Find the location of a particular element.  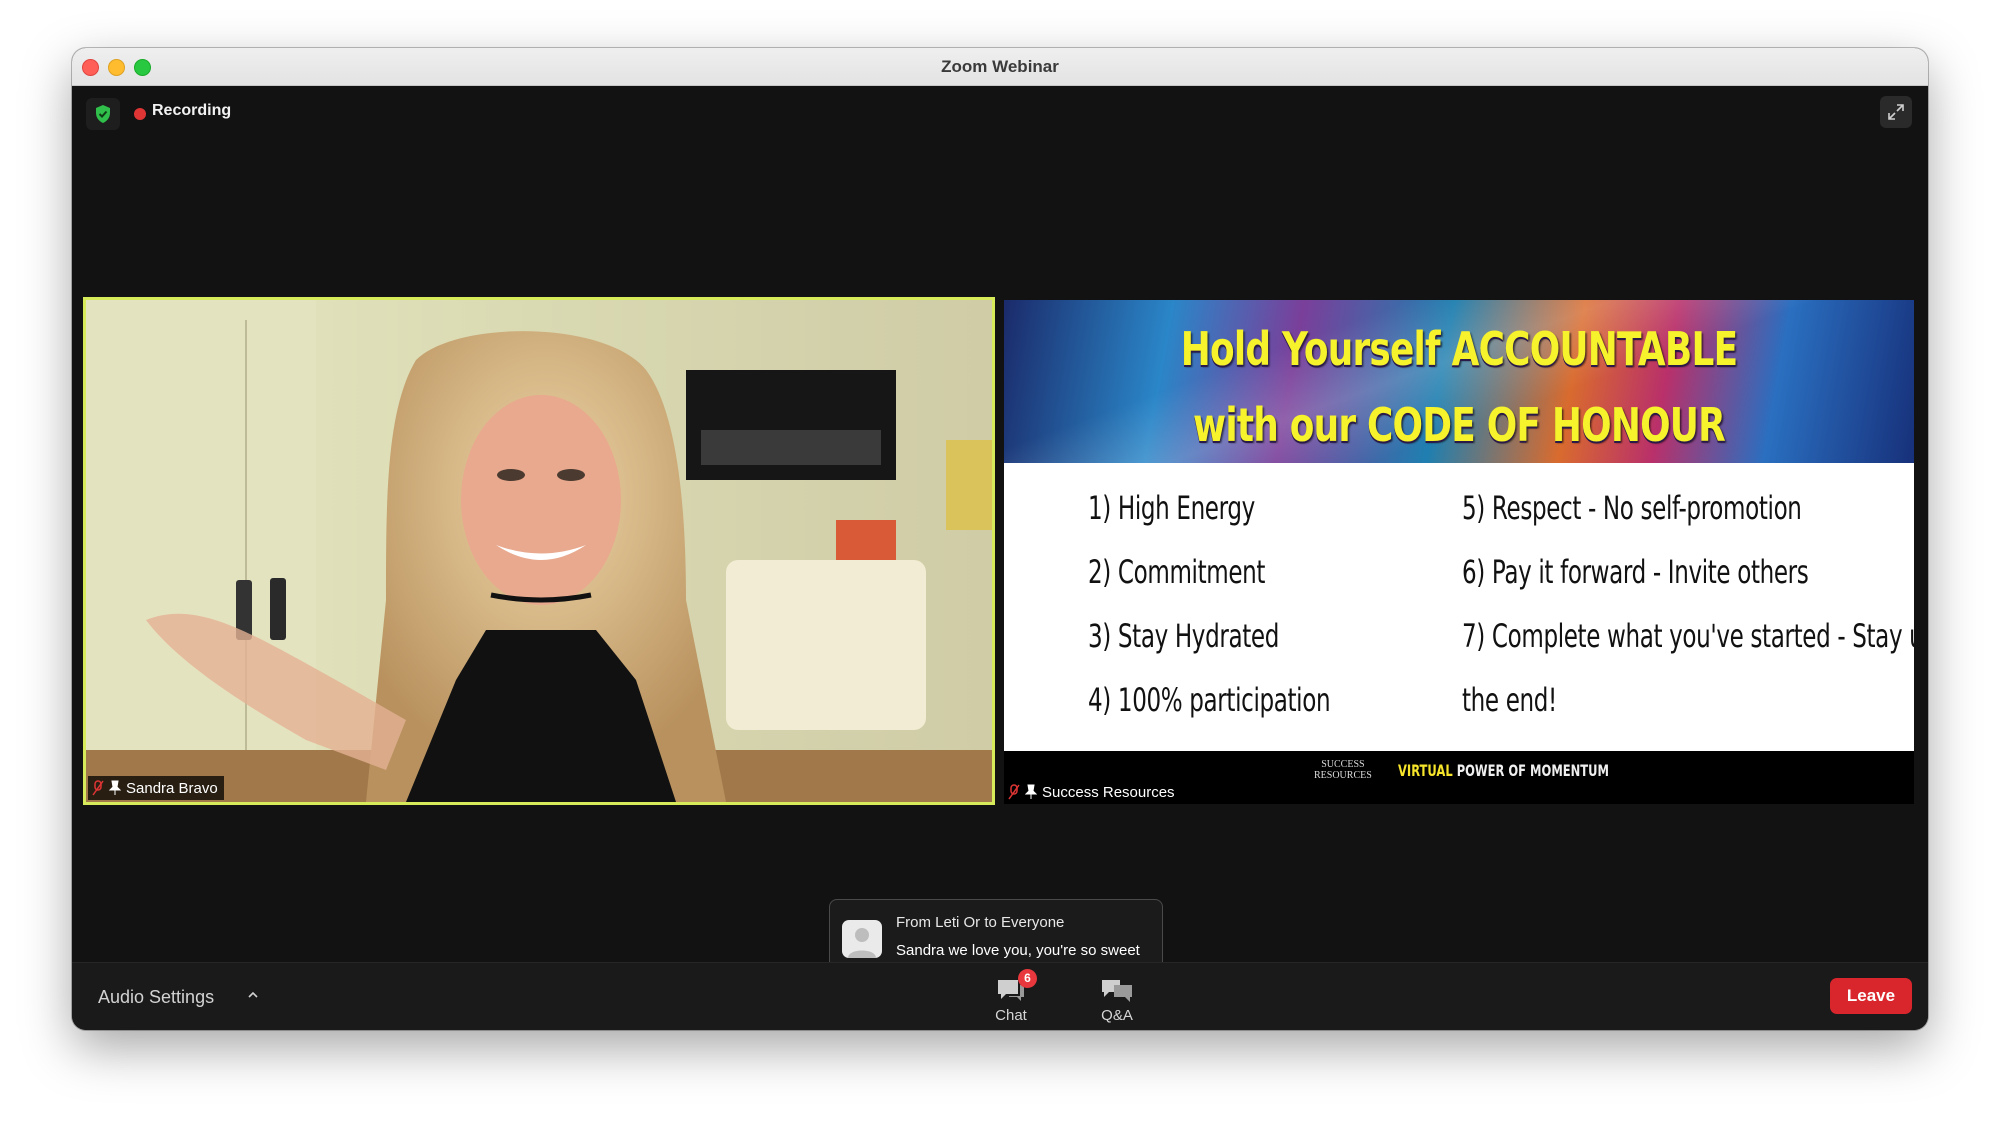

audio-settings-button: Audio Settings is located at coordinates (156, 997).